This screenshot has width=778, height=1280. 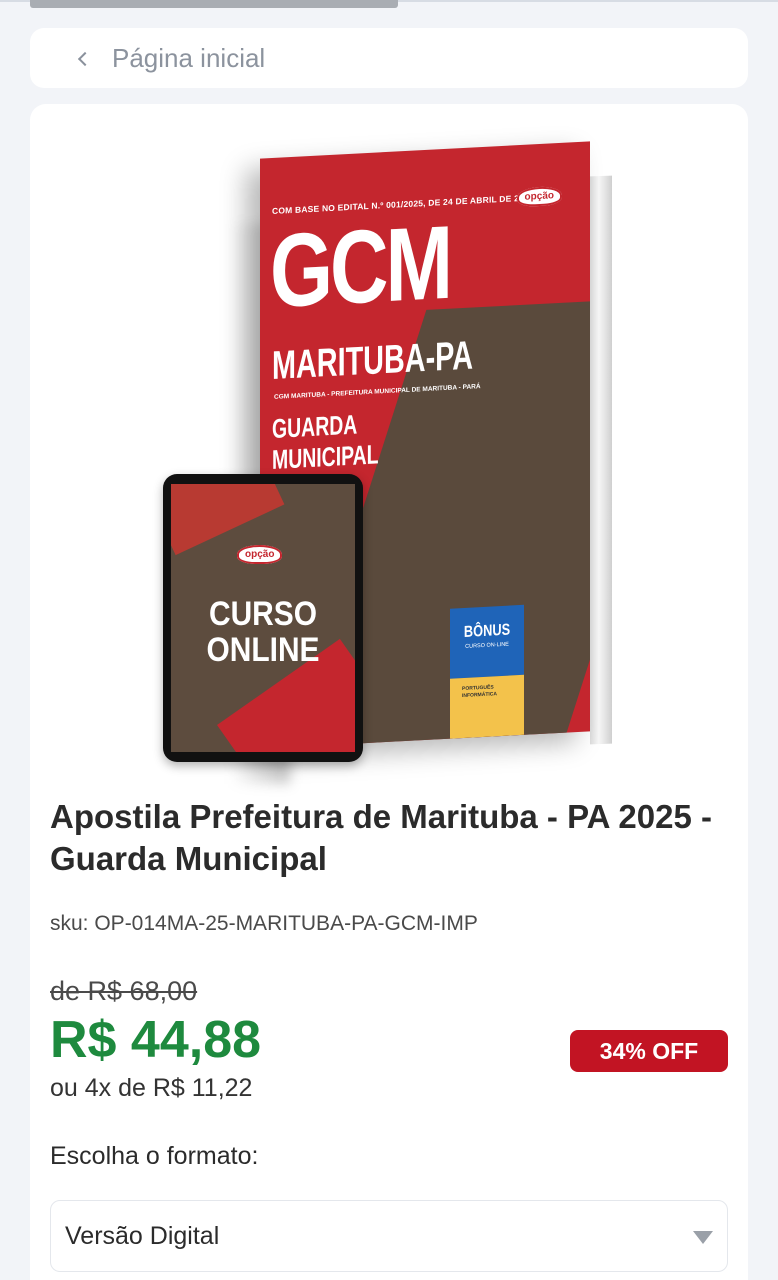 What do you see at coordinates (188, 58) in the screenshot?
I see `breadcrumb-link-home: Página inicial` at bounding box center [188, 58].